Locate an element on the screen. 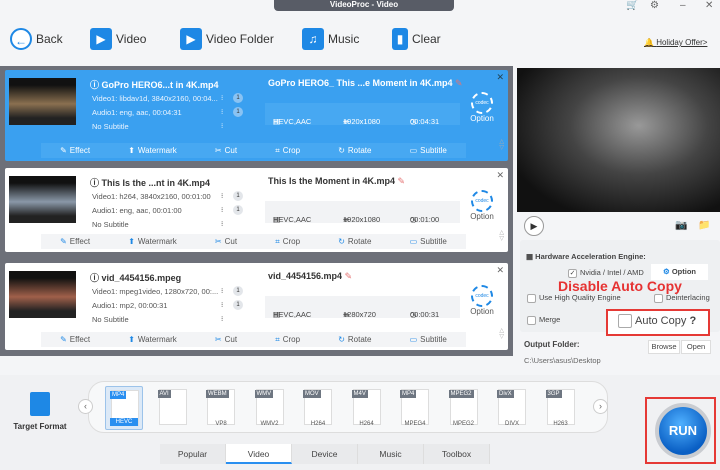 The height and width of the screenshot is (470, 720). format-divx-divx: DivX DIVX is located at coordinates (512, 408).